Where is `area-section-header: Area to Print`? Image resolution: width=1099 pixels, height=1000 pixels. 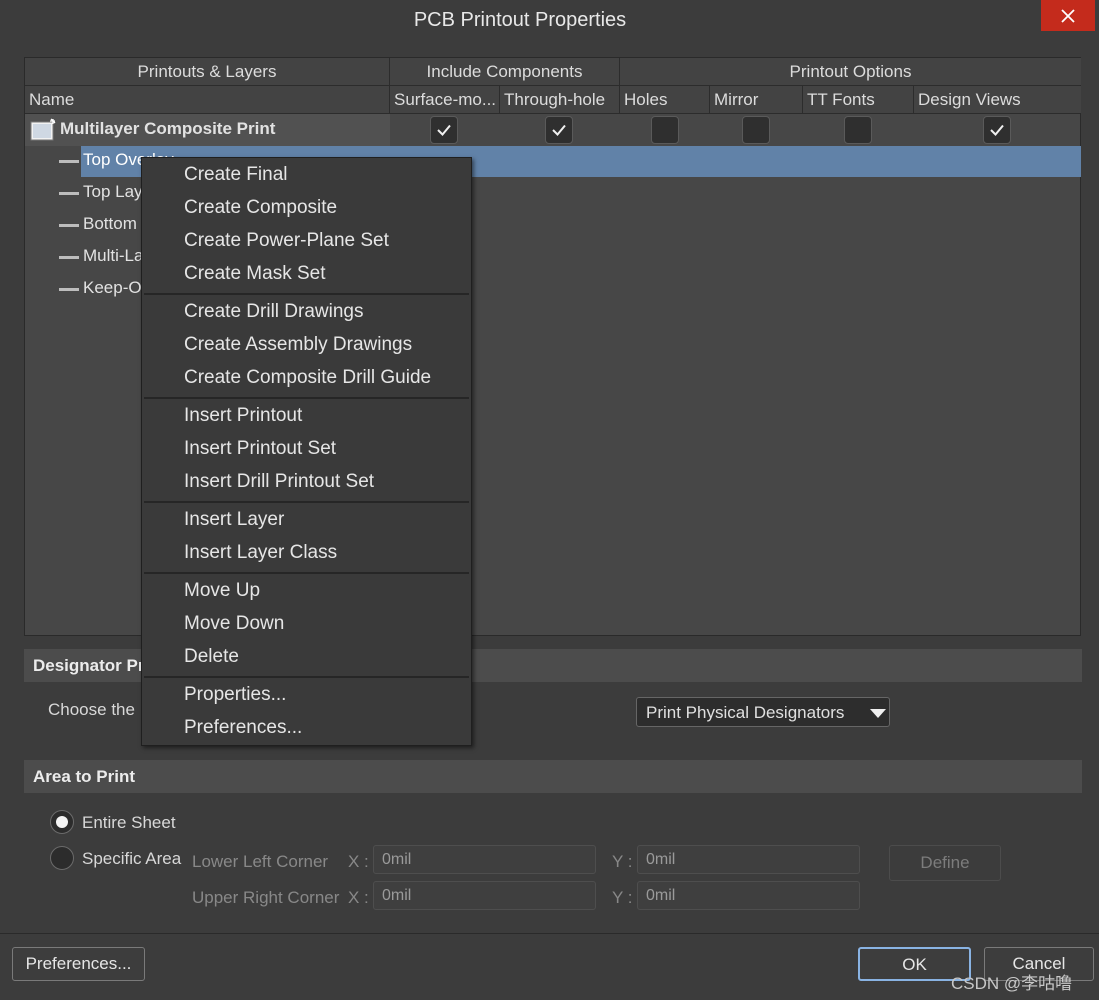
area-section-header: Area to Print is located at coordinates (553, 776).